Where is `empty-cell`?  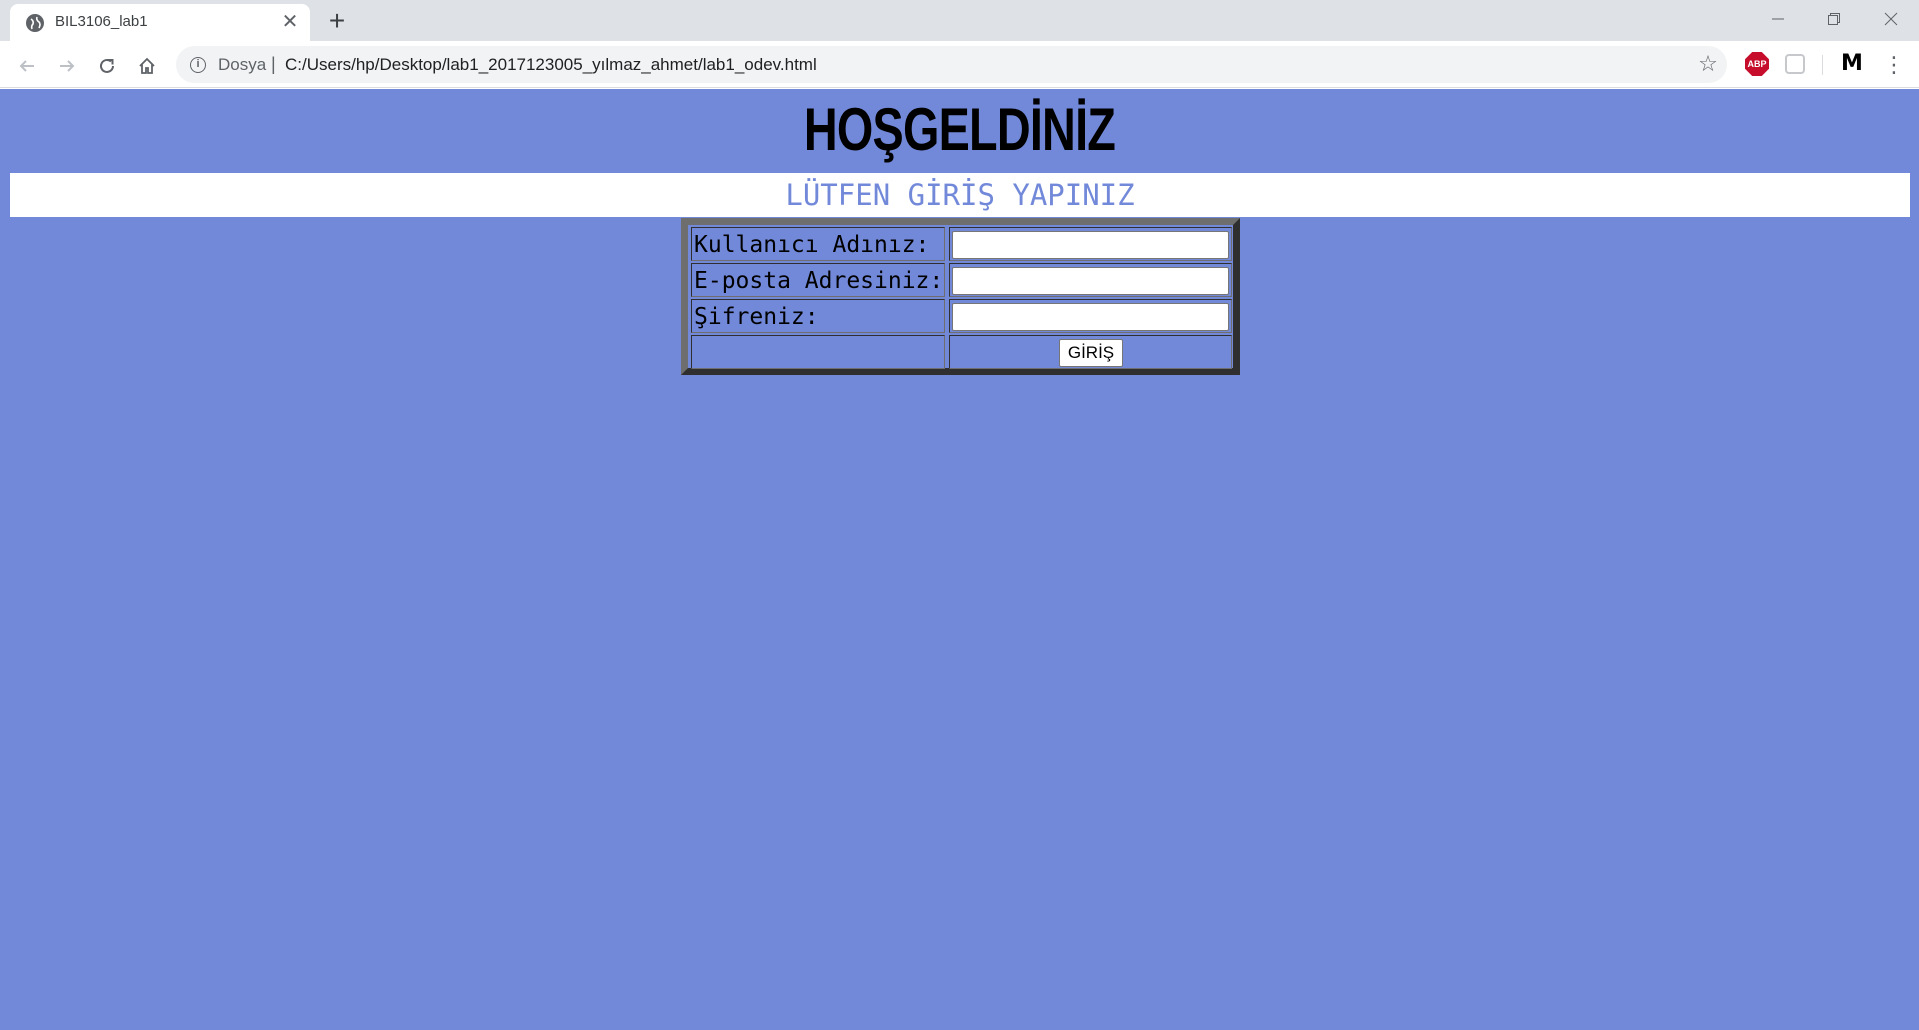 empty-cell is located at coordinates (818, 352).